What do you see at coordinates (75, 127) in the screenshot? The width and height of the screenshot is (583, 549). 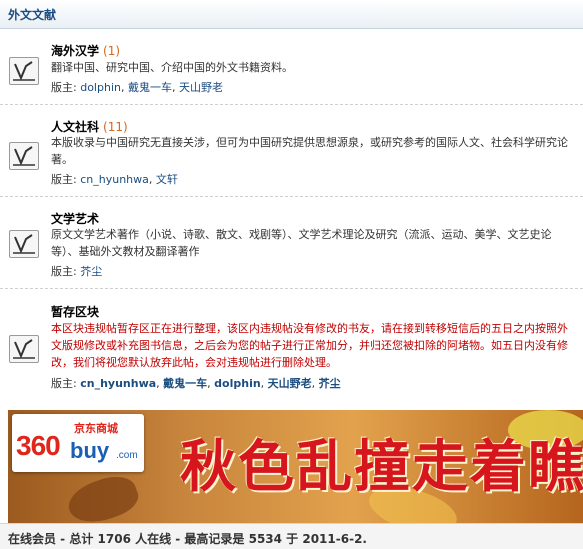 I see `forum-name: 人文社科` at bounding box center [75, 127].